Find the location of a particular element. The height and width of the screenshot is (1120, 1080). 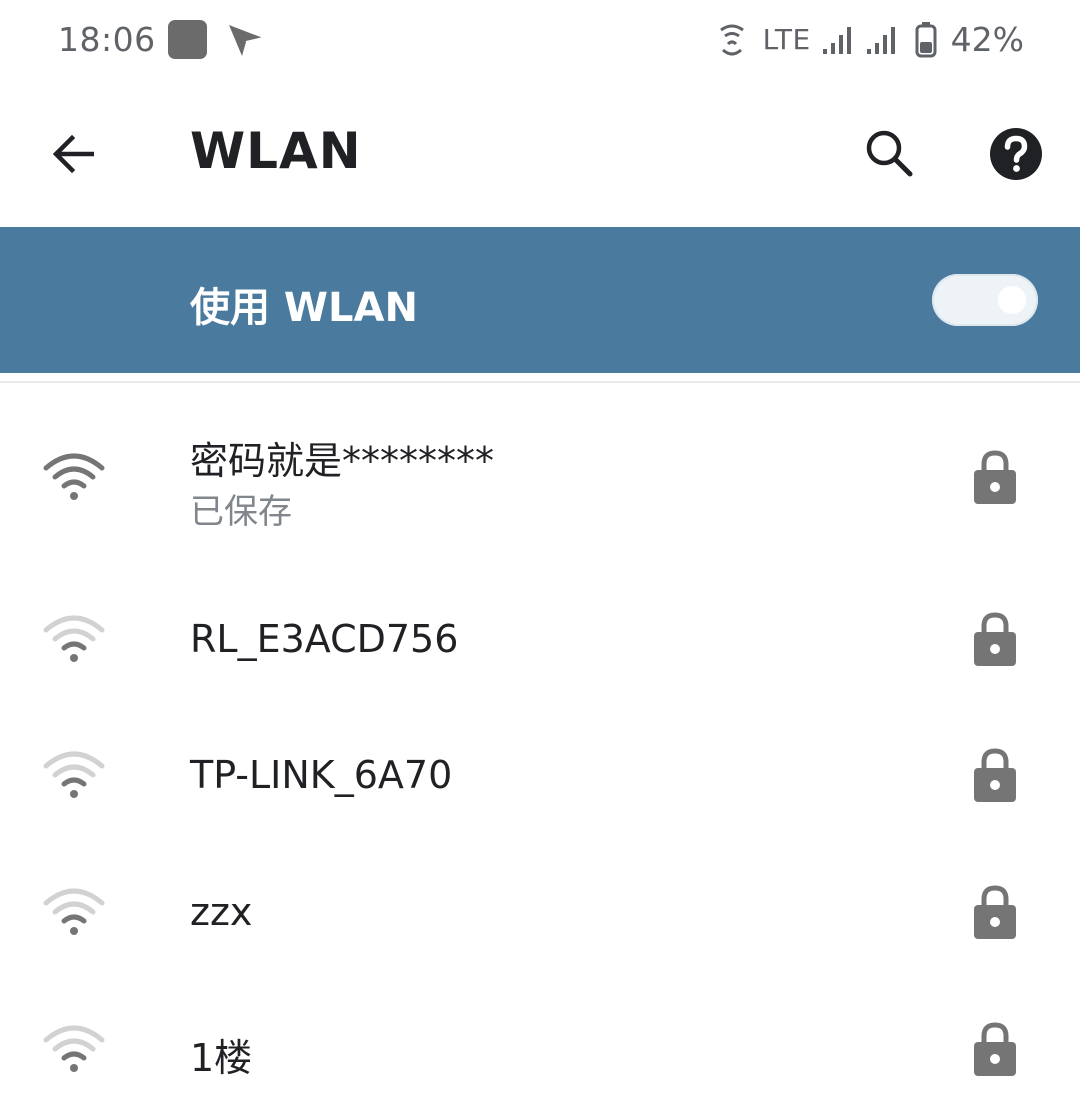

wlan-toggle-switch is located at coordinates (985, 300).